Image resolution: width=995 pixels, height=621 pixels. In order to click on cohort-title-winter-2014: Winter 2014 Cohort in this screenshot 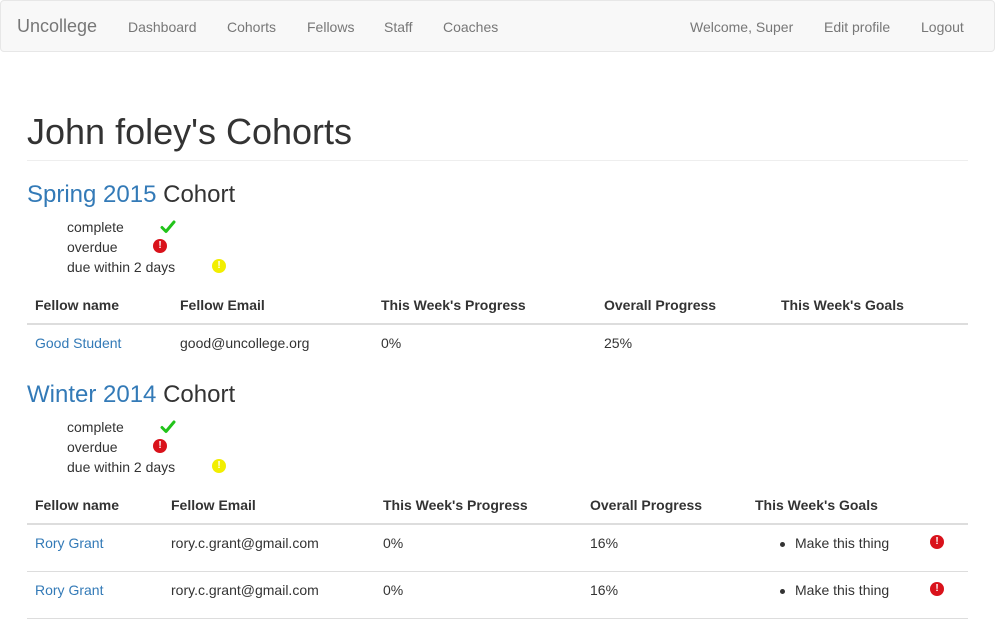, I will do `click(131, 395)`.